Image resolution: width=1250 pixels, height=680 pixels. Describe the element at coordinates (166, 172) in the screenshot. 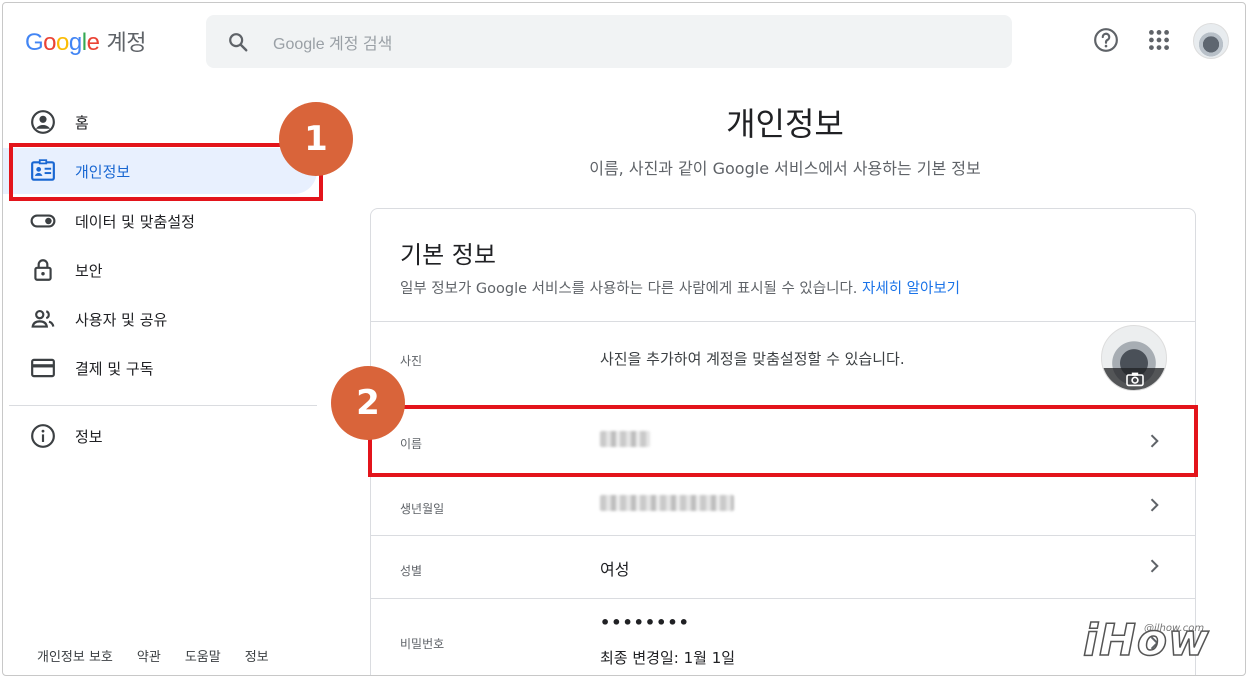

I see `highlight-box-personal-info` at that location.